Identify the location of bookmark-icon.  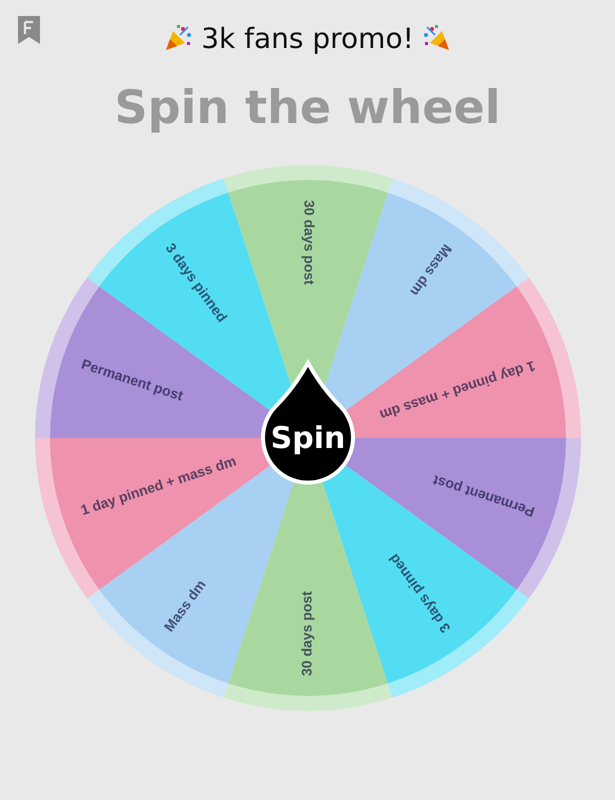
(29, 30).